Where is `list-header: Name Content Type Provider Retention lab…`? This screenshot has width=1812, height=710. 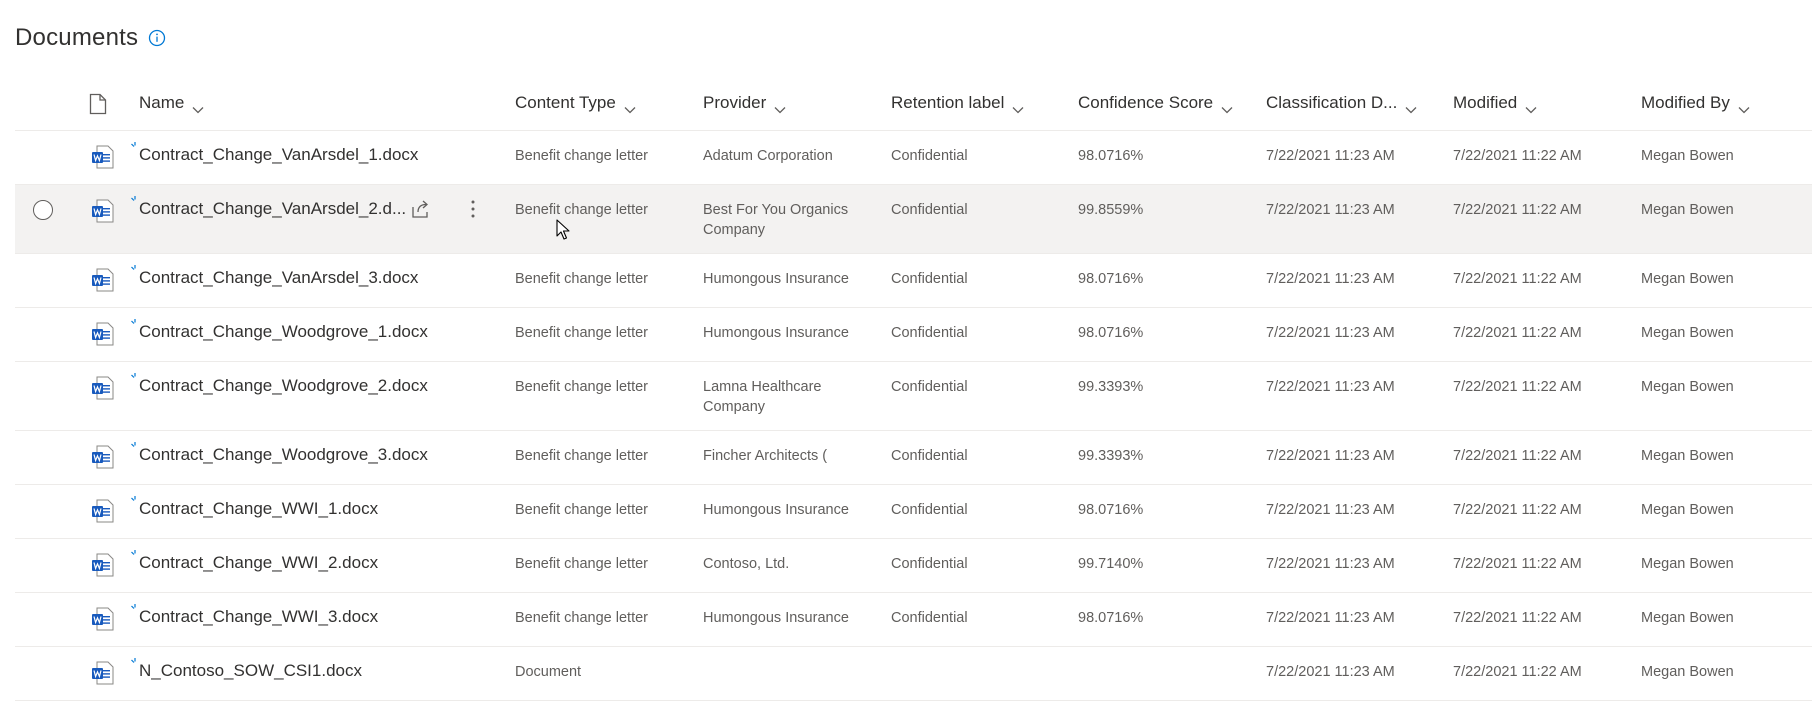
list-header: Name Content Type Provider Retention lab… is located at coordinates (913, 103).